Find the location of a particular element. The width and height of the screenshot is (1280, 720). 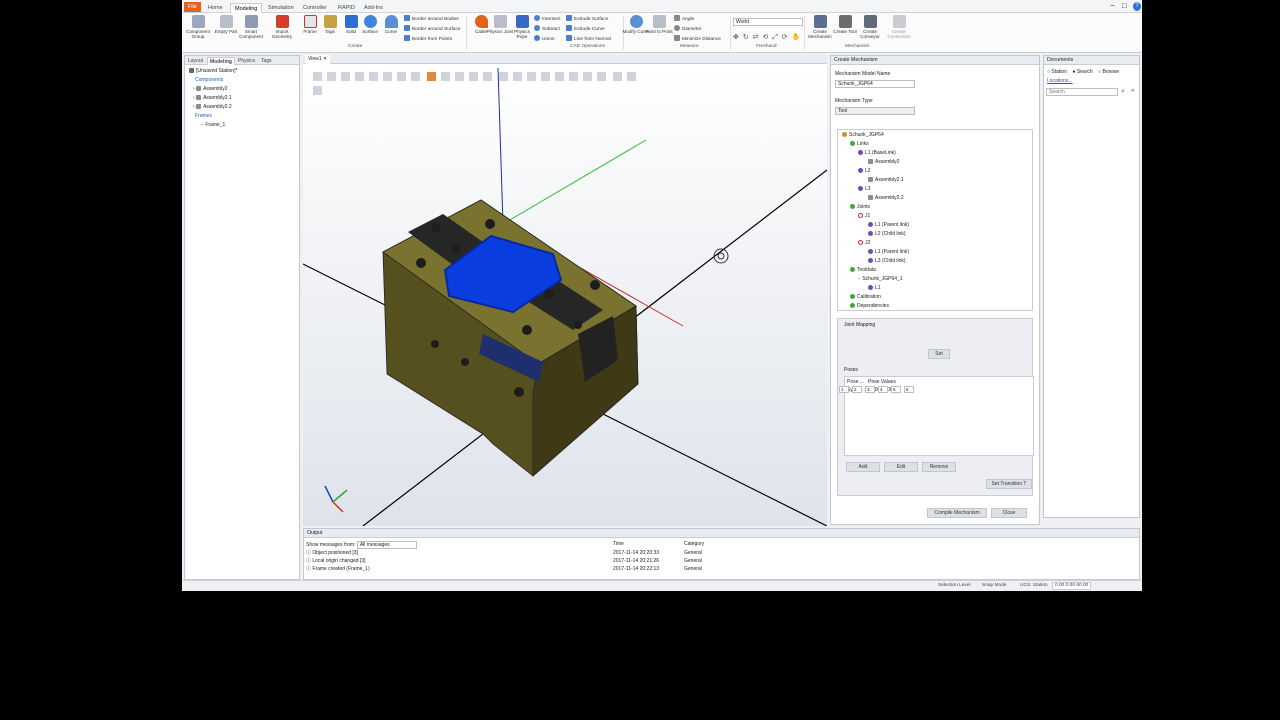

search-icon: ⌕ is located at coordinates (1123, 92).